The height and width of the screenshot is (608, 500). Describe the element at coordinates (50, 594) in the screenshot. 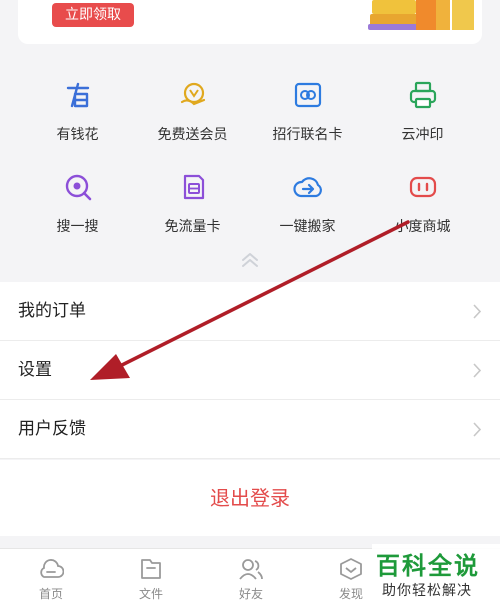

I see `tab-label: 首页` at that location.